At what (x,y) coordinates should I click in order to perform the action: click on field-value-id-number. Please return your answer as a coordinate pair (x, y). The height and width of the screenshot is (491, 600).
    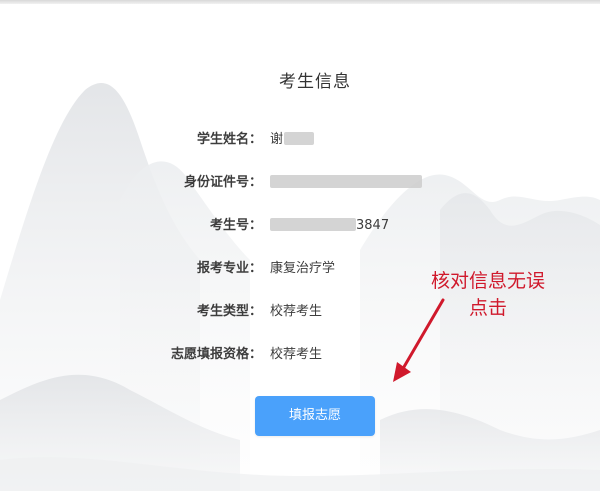
    Looking at the image, I should click on (346, 183).